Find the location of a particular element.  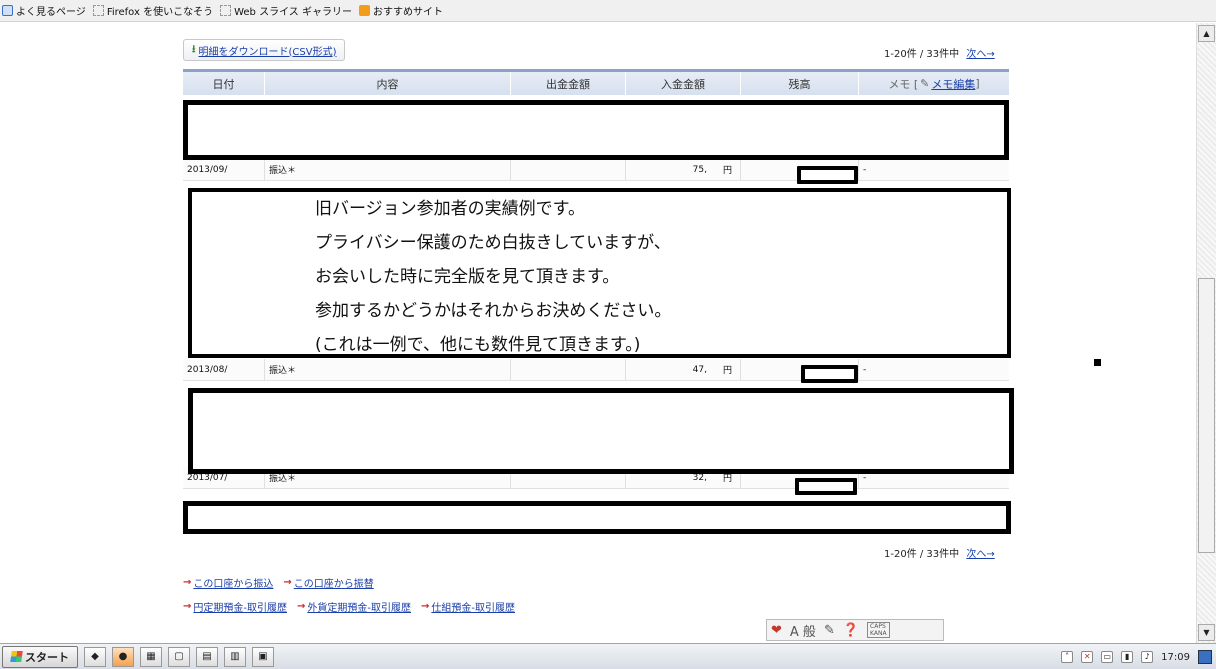

notice-line: プライバシー保護のため白抜きしていますが、 is located at coordinates (493, 243).